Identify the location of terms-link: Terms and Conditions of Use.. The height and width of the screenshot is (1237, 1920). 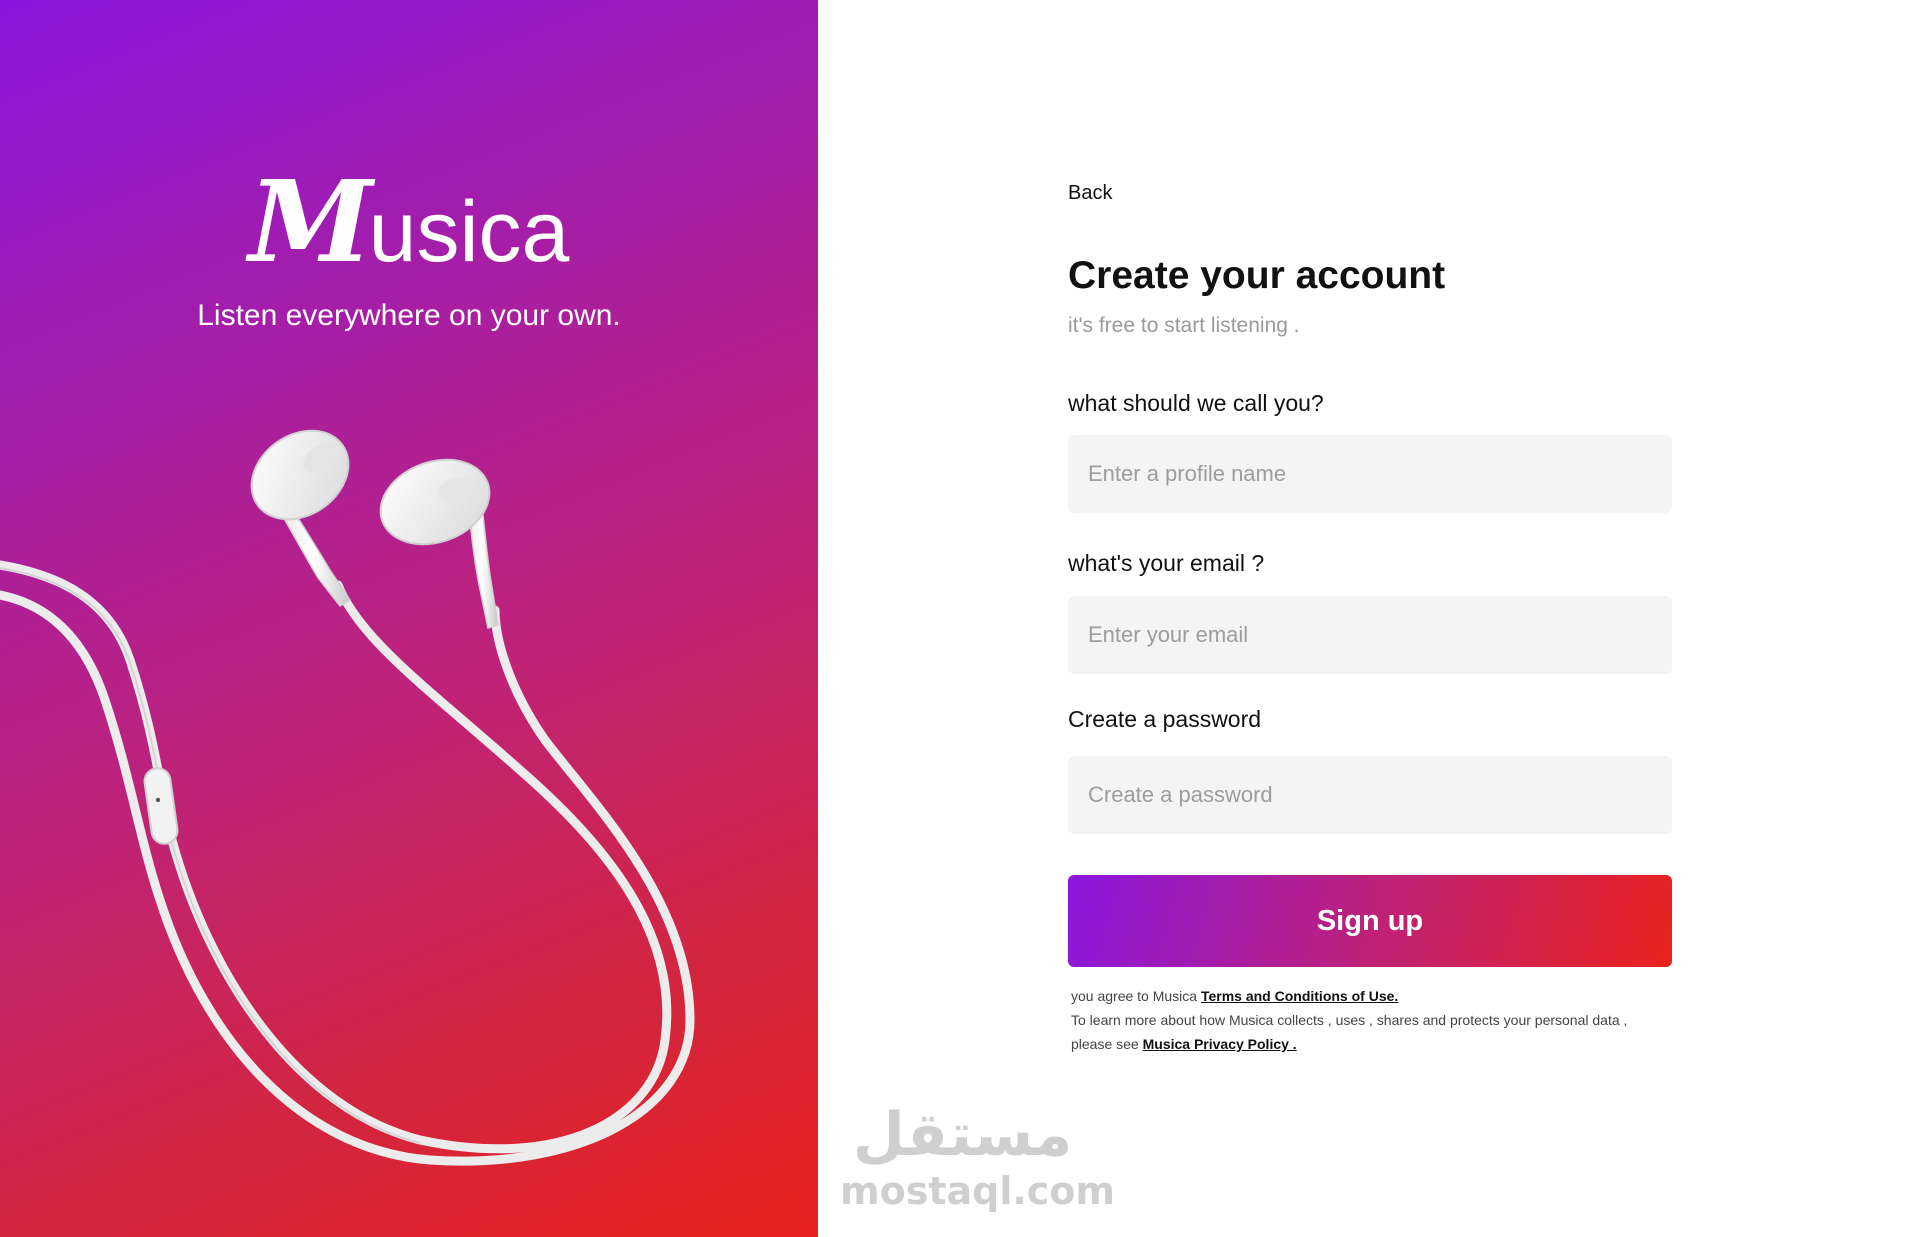
(1299, 996).